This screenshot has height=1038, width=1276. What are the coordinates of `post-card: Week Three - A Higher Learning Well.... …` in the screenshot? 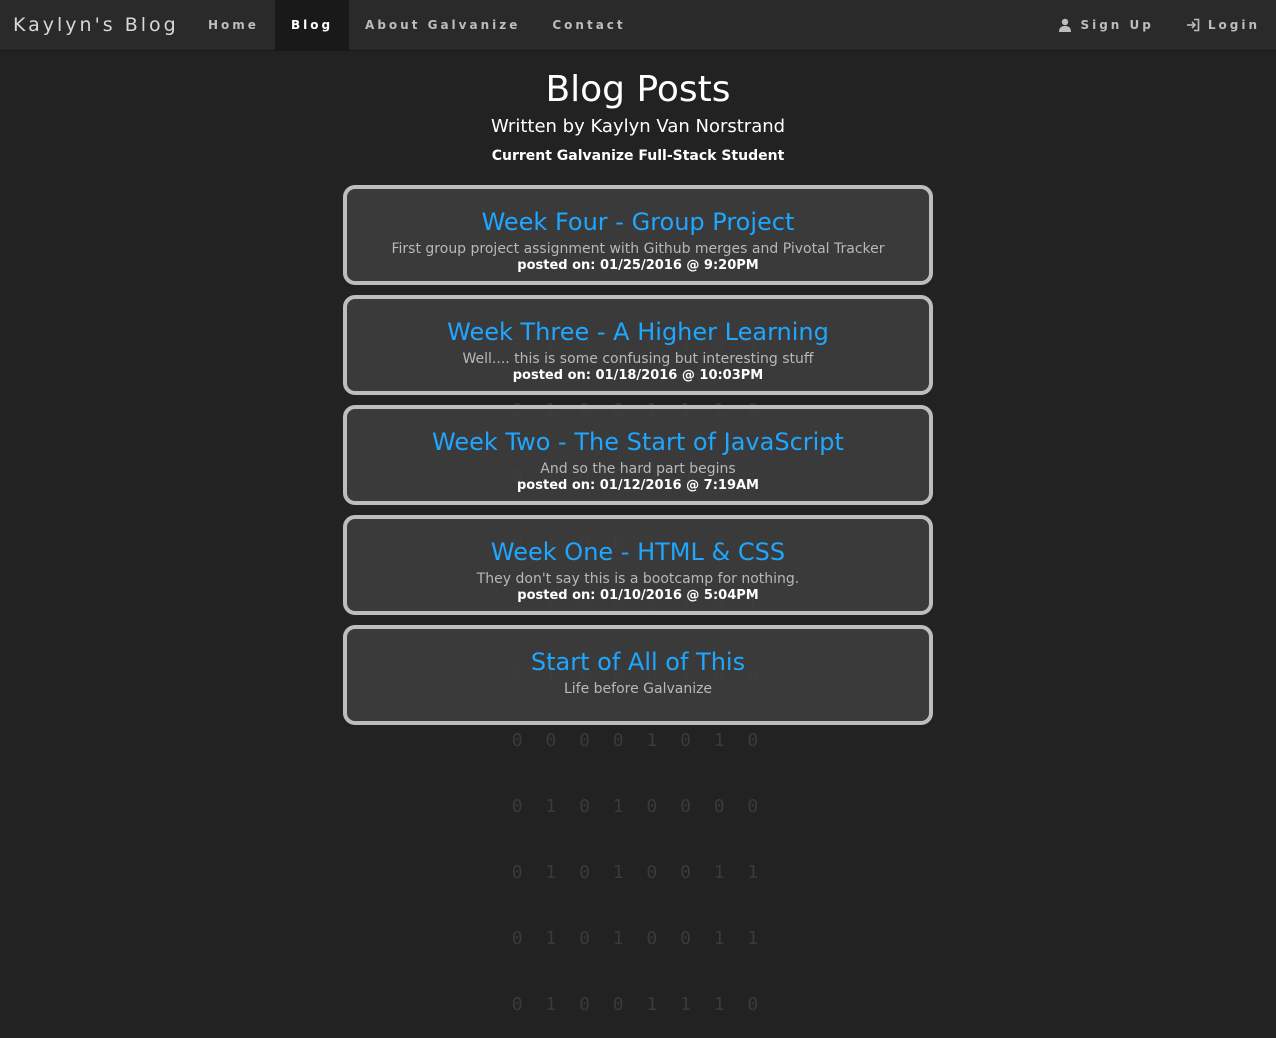 It's located at (638, 345).